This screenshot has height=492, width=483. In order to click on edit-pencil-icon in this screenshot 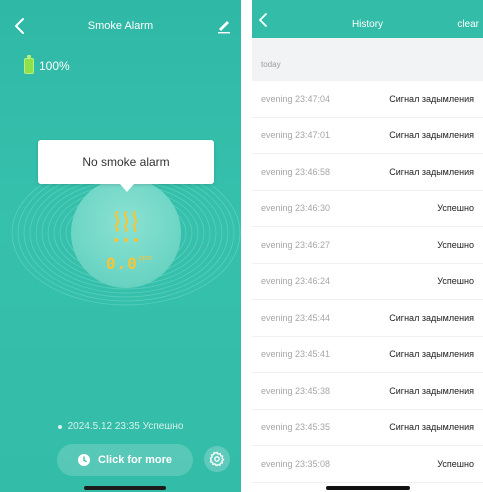, I will do `click(224, 25)`.